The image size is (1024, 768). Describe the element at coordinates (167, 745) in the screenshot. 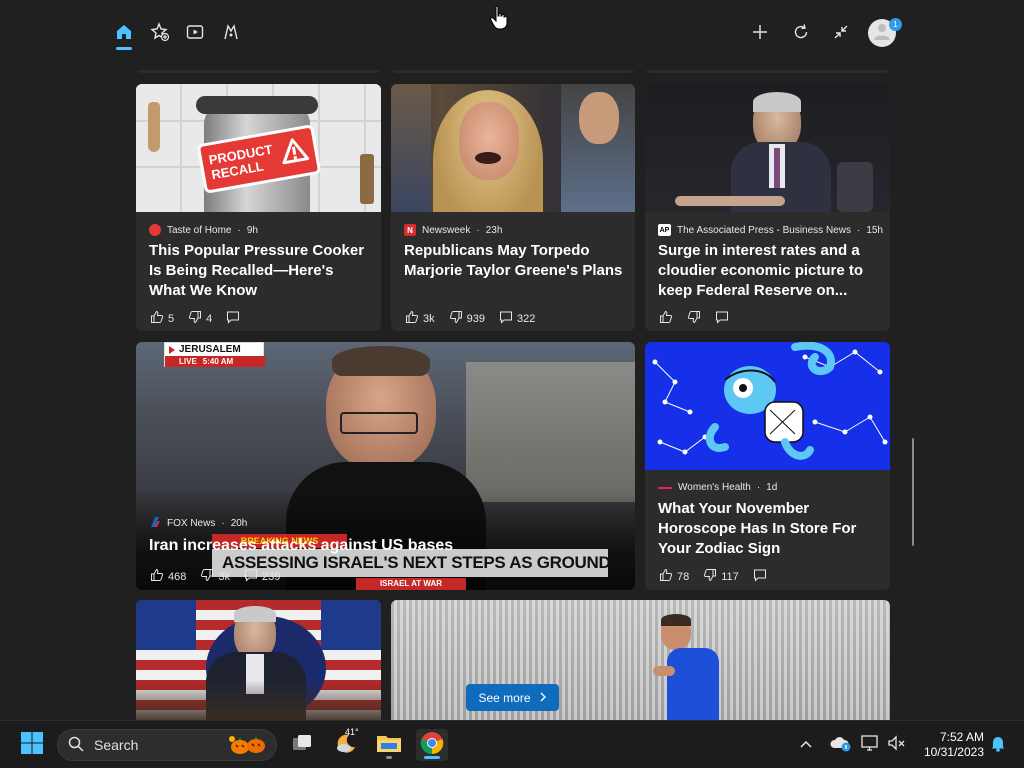

I see `taskbar-search: Search` at that location.